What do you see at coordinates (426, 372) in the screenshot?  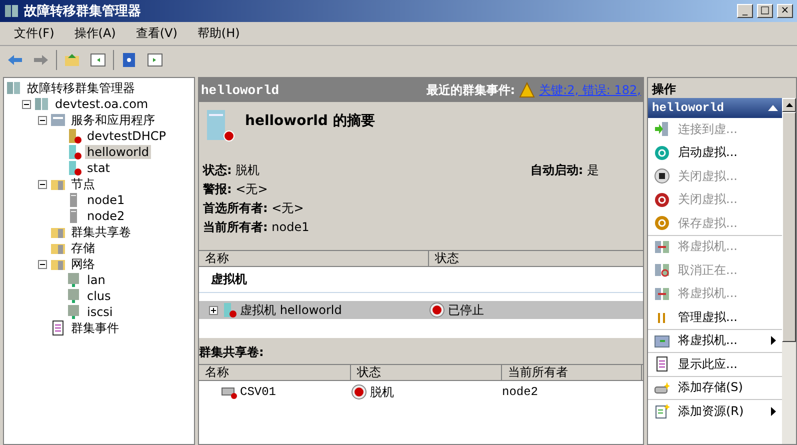 I see `column-header: 状态` at bounding box center [426, 372].